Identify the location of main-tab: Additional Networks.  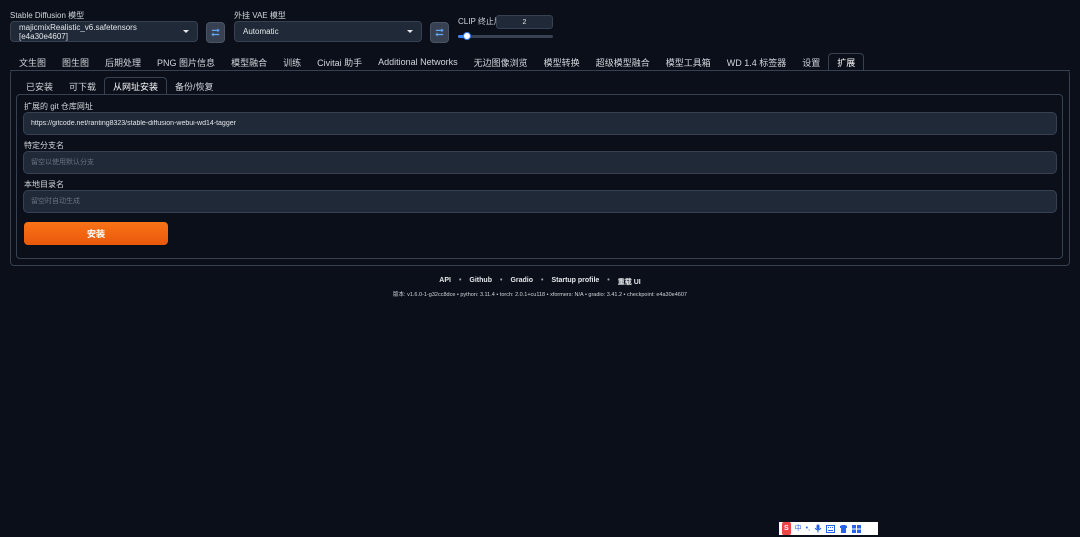
(418, 62).